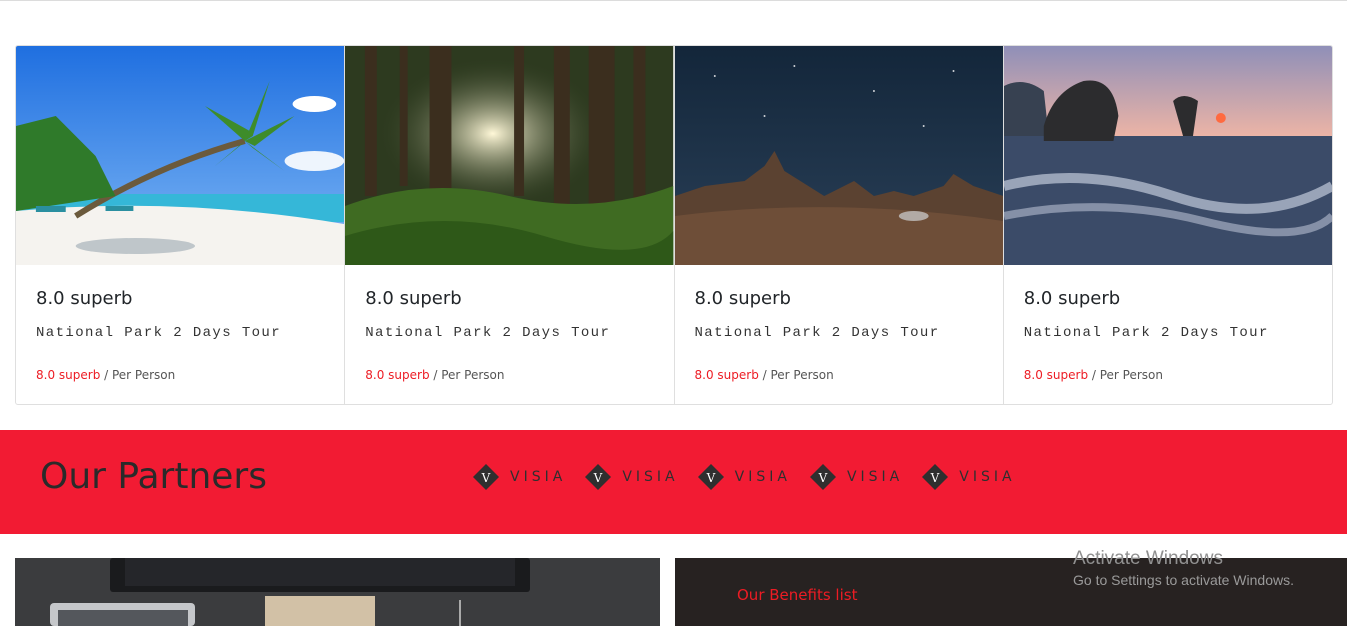 The width and height of the screenshot is (1347, 626). Describe the element at coordinates (1183, 580) in the screenshot. I see `watermark-subtitle: Go to Settings to activate Windows.` at that location.